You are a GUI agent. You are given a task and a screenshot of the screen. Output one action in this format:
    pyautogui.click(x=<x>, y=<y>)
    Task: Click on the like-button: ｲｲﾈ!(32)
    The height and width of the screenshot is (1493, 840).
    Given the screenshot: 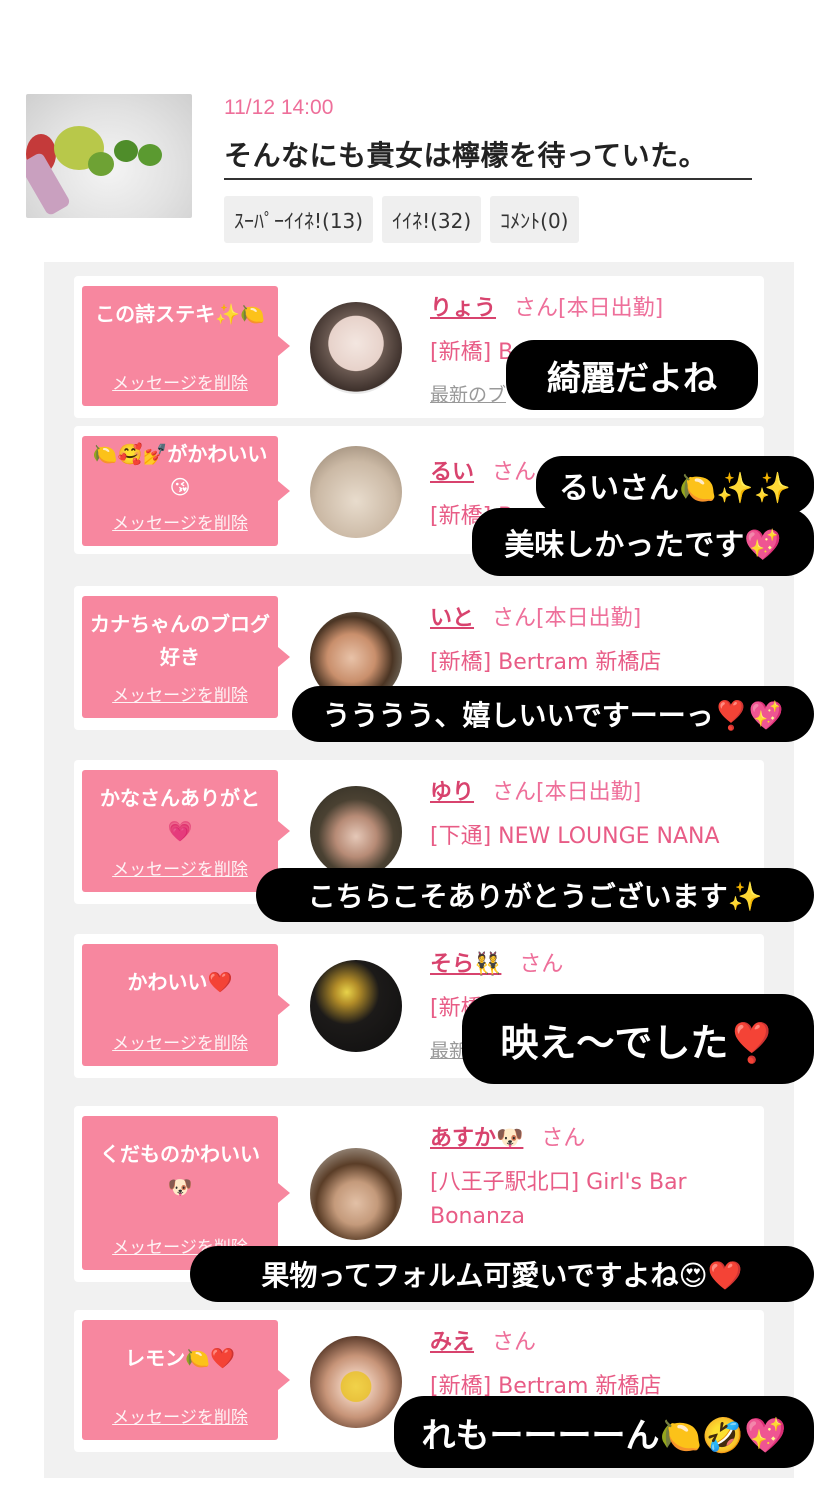 What is the action you would take?
    pyautogui.click(x=432, y=219)
    